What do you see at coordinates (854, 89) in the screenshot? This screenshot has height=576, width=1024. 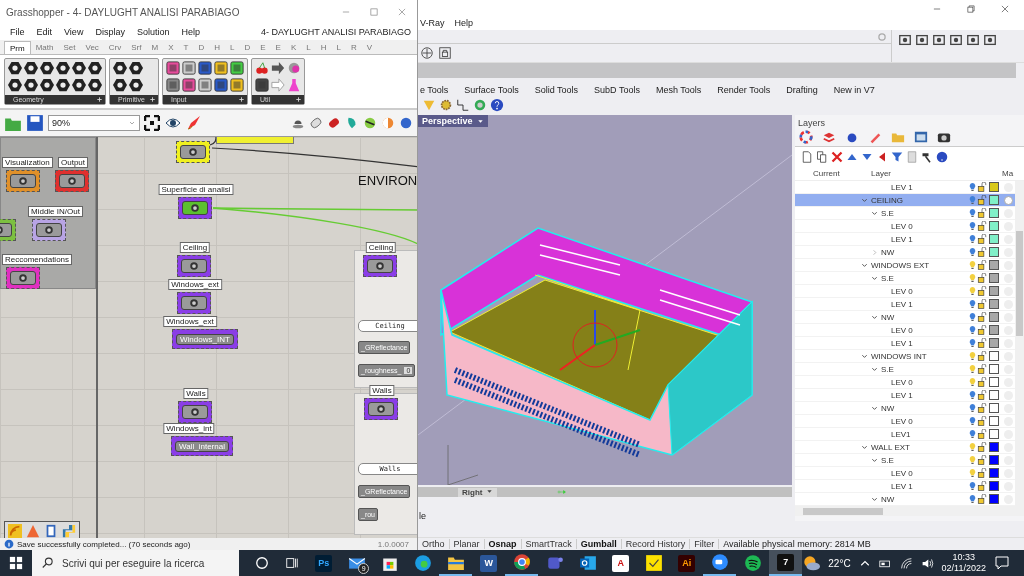 I see `toolbar-tab: New in V7` at bounding box center [854, 89].